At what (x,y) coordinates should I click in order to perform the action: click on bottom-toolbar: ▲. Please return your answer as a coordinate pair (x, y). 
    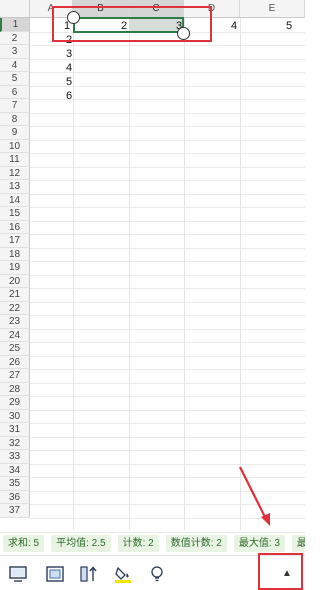
    Looking at the image, I should click on (152, 571).